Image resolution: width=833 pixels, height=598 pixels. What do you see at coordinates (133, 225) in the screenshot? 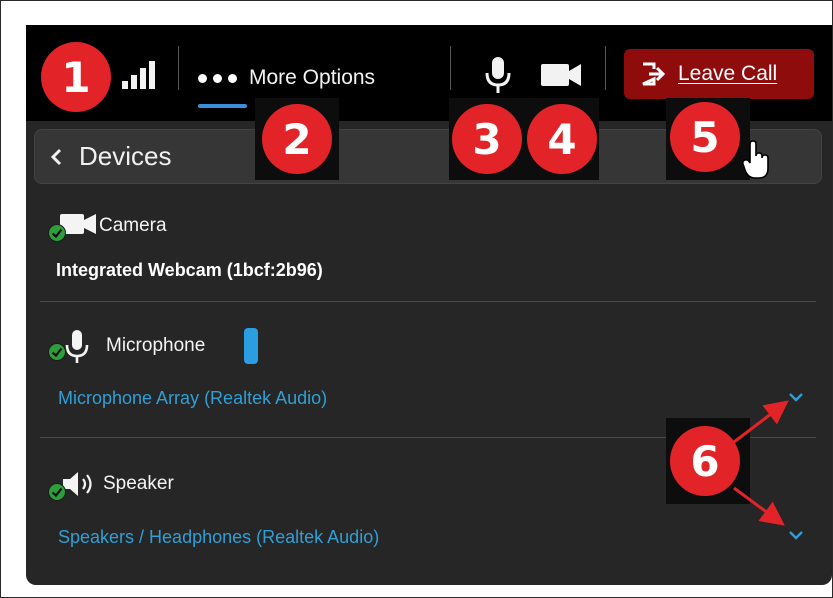
I see `camera-label: Camera` at bounding box center [133, 225].